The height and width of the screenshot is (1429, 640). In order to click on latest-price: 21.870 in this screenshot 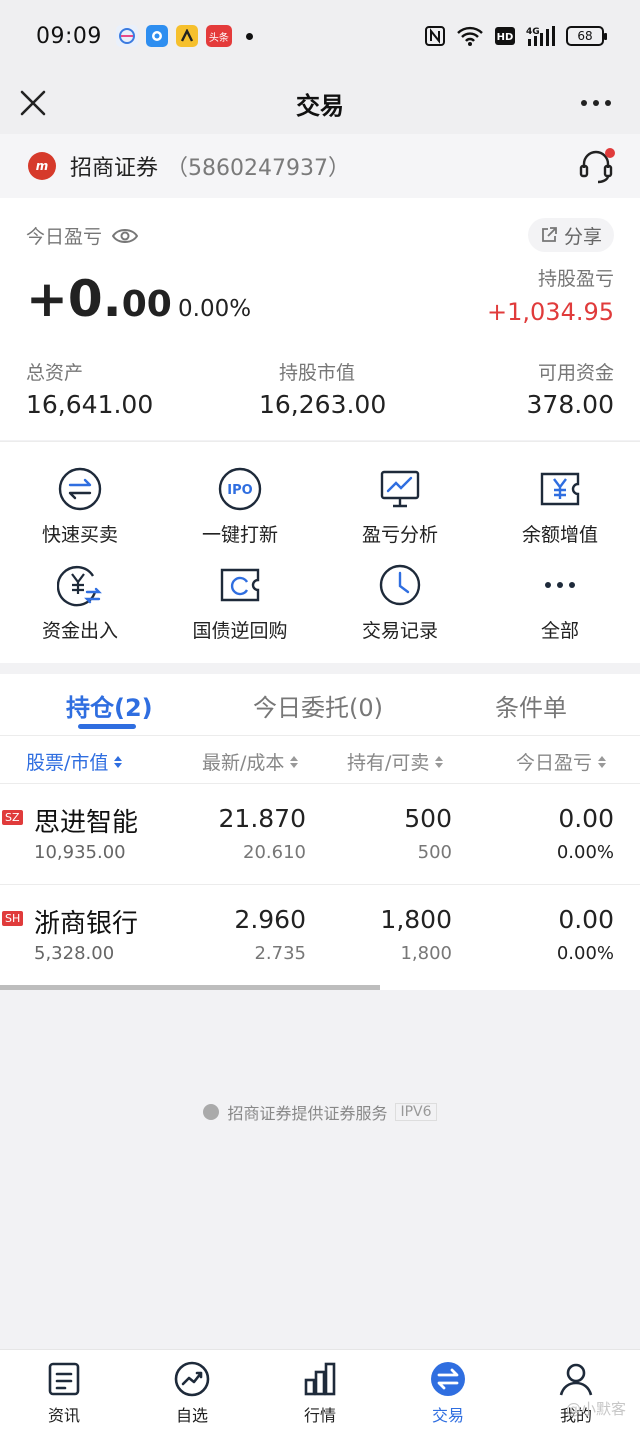, I will do `click(262, 818)`.